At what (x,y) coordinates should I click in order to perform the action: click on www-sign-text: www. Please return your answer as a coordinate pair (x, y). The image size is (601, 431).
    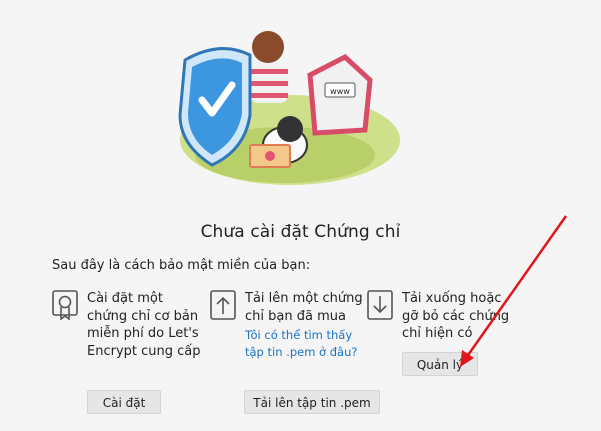
    Looking at the image, I should click on (340, 91).